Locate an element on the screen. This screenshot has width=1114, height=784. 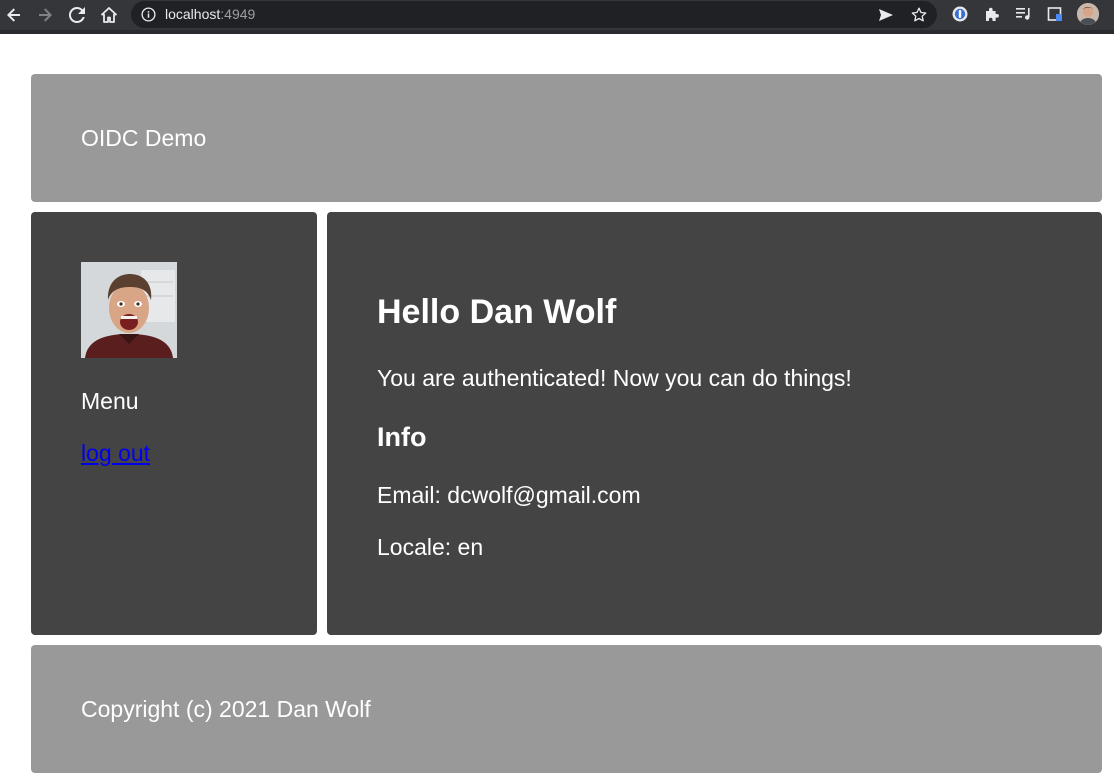
send-tab-icon is located at coordinates (886, 15).